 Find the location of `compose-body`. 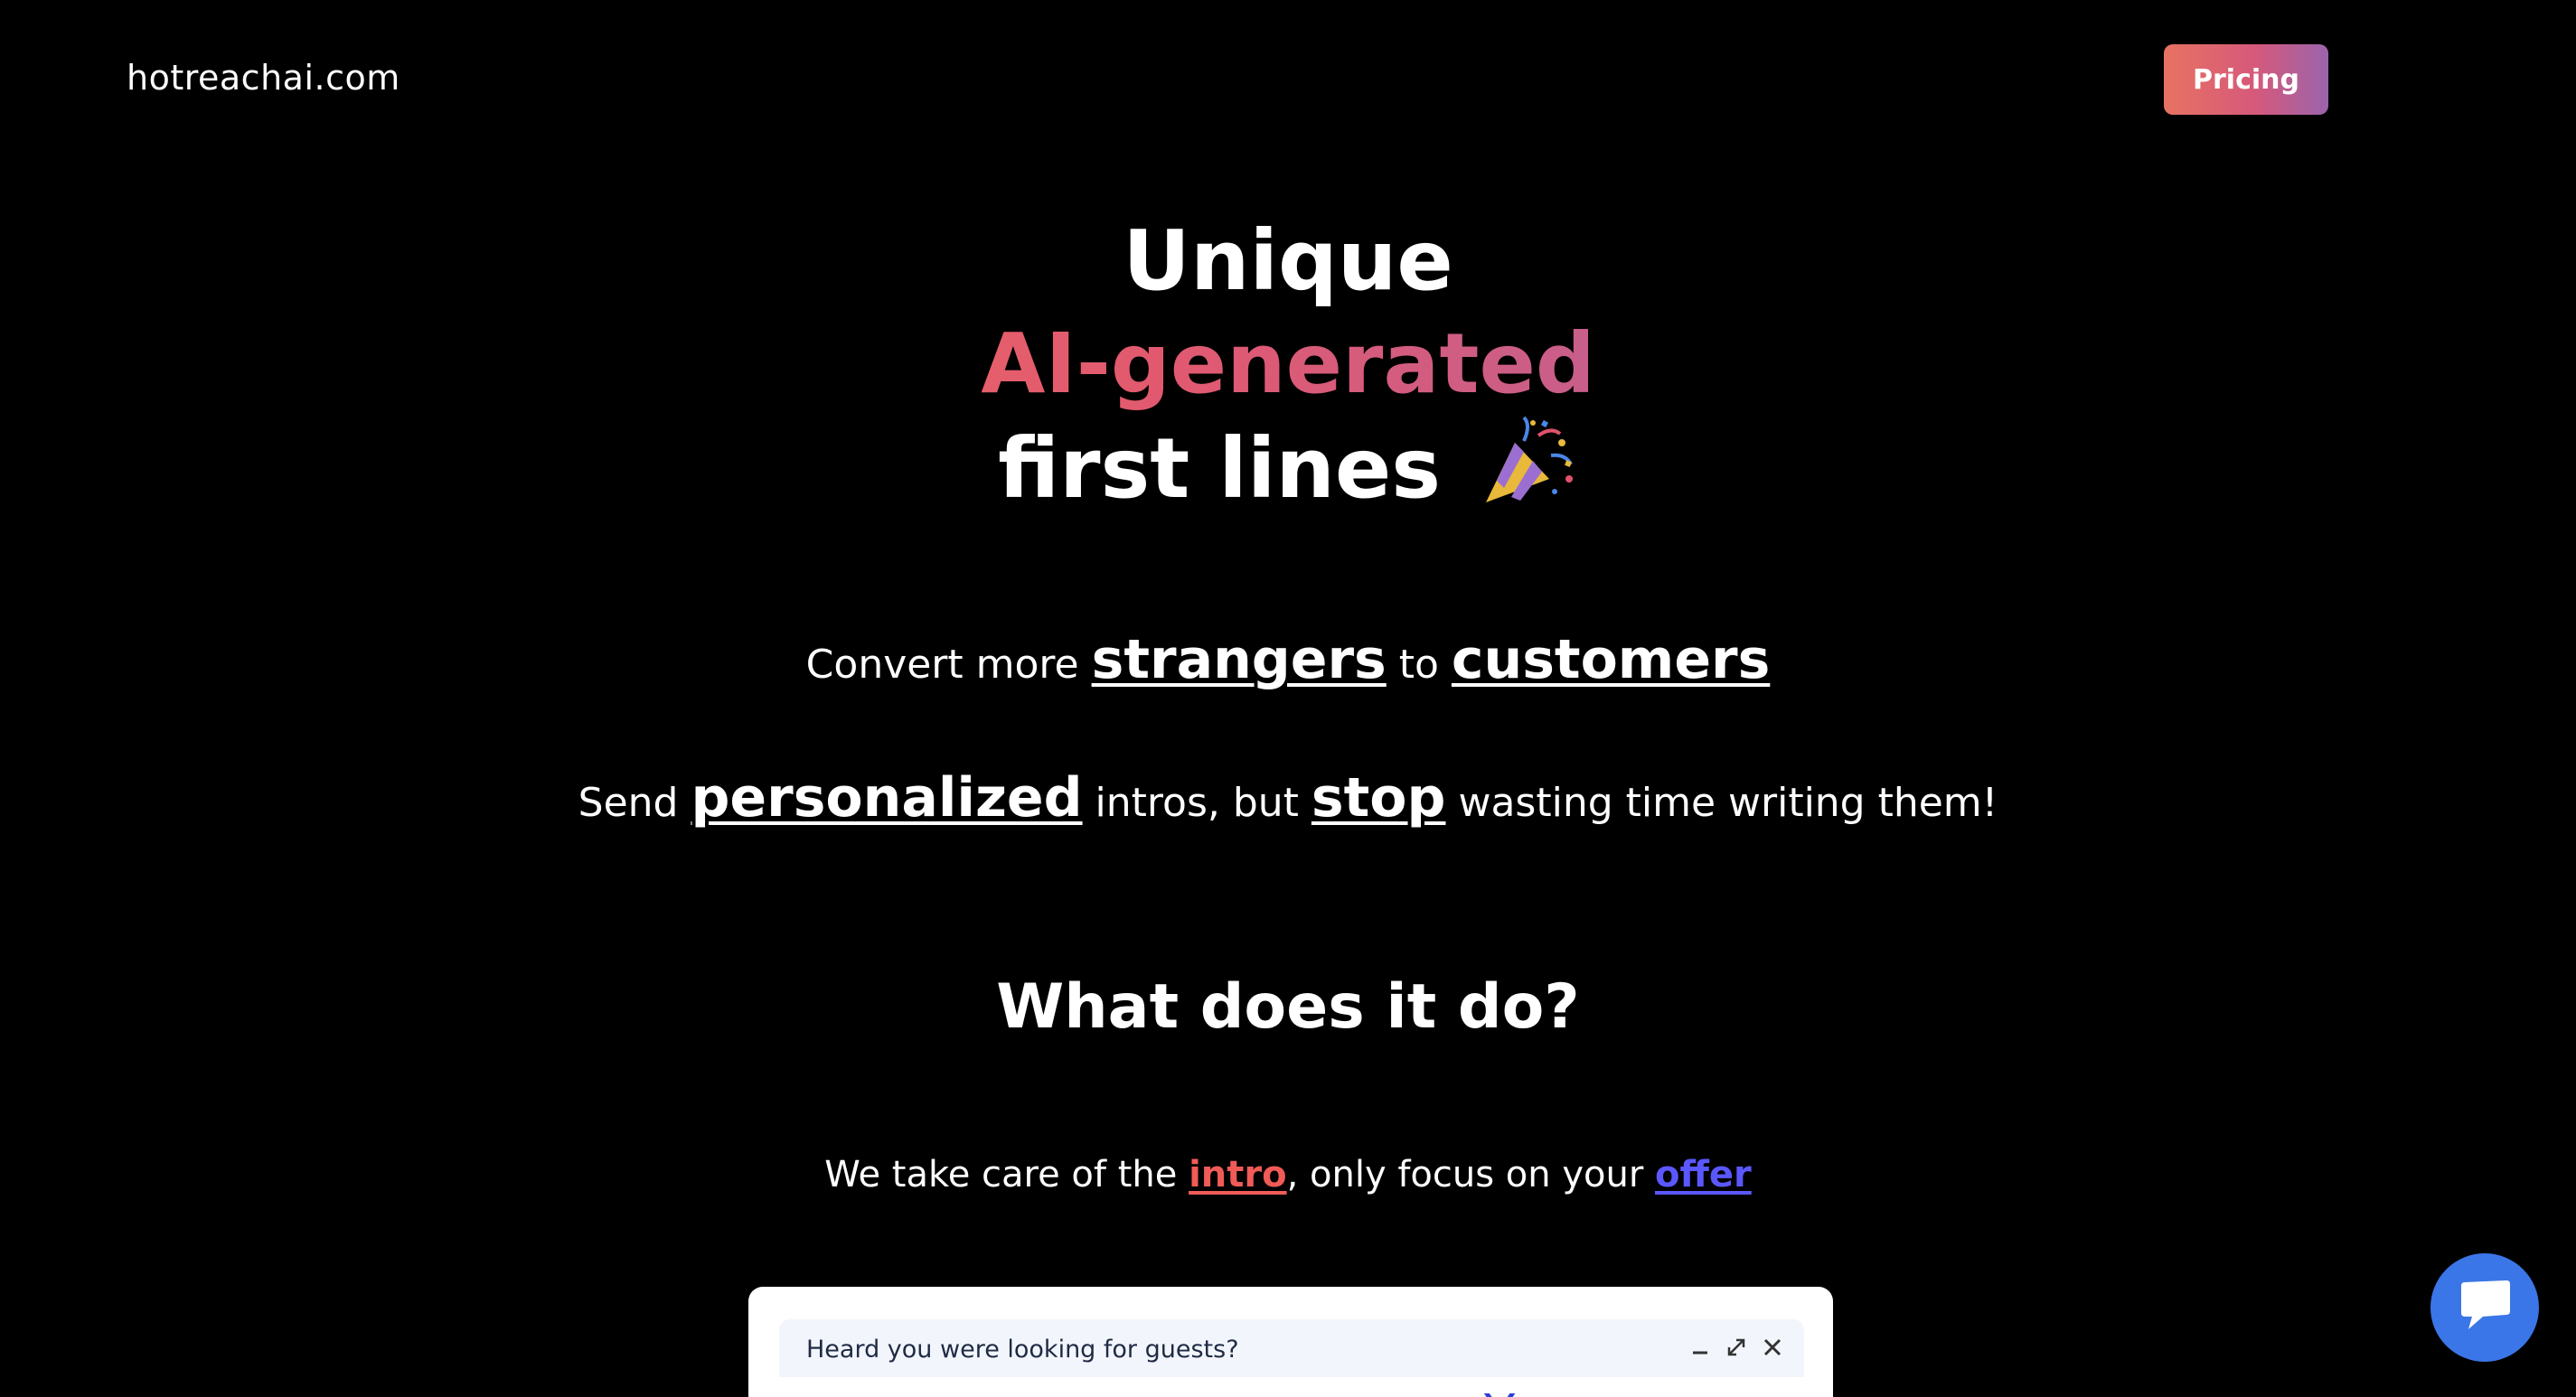

compose-body is located at coordinates (1291, 1387).